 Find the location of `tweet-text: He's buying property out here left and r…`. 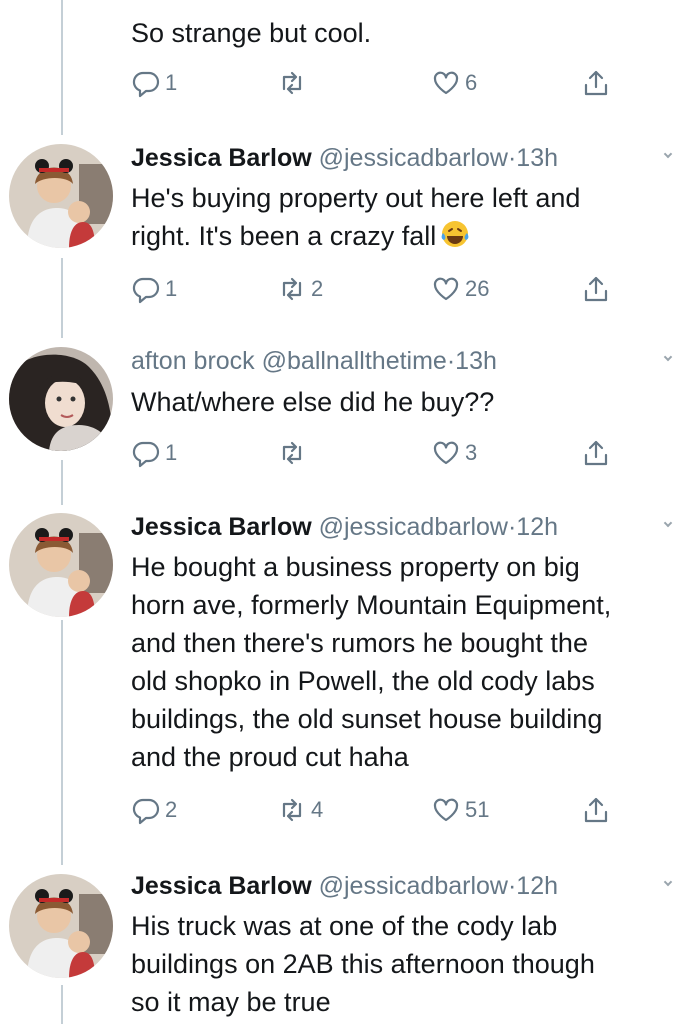

tweet-text: He's buying property out here left and r… is located at coordinates (406, 219).